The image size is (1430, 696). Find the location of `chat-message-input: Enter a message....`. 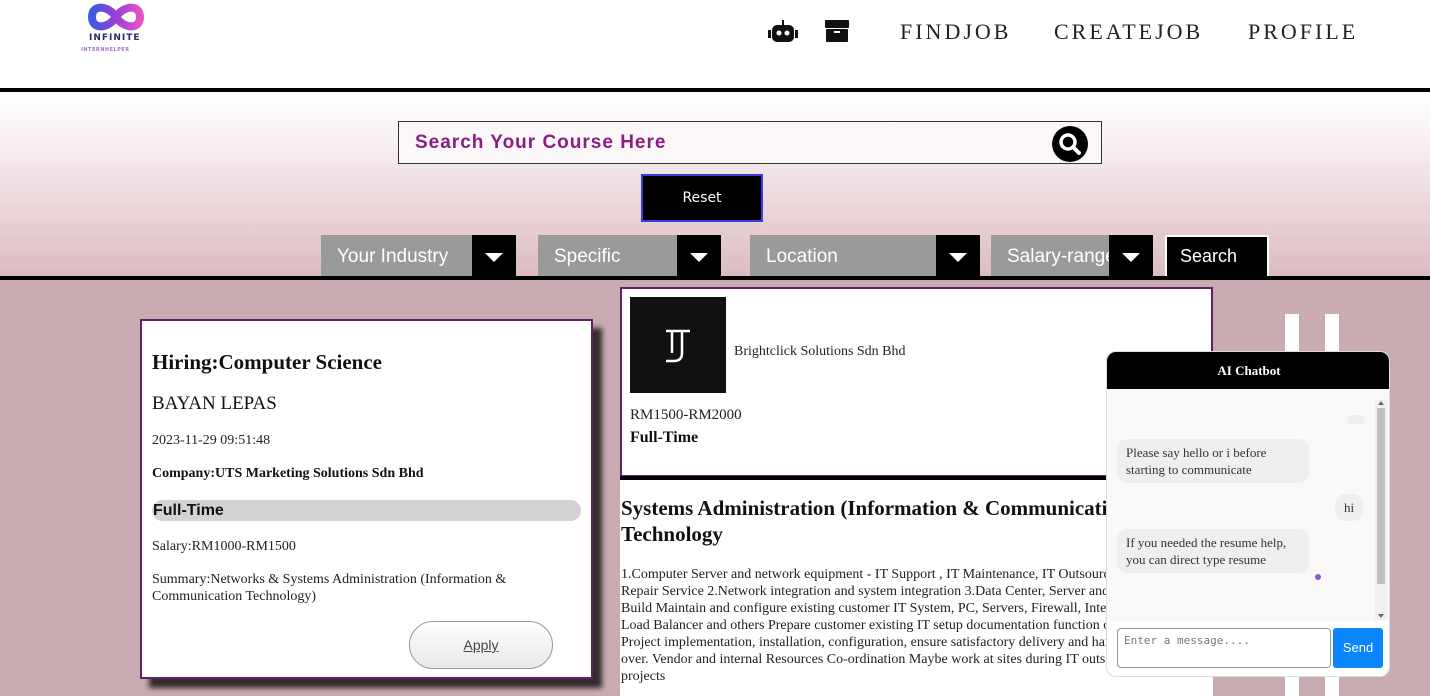

chat-message-input: Enter a message.... is located at coordinates (1224, 648).